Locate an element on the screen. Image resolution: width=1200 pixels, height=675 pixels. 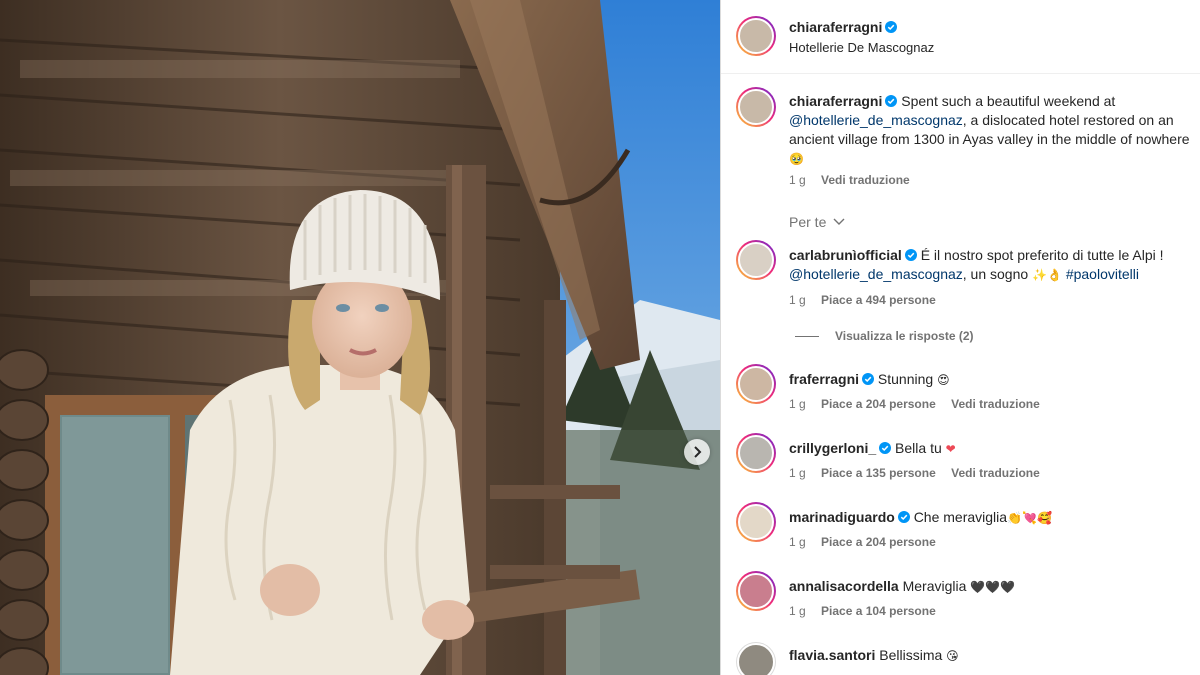
view-replies-button: Visualizza le risposte (2) is located at coordinates (884, 336).